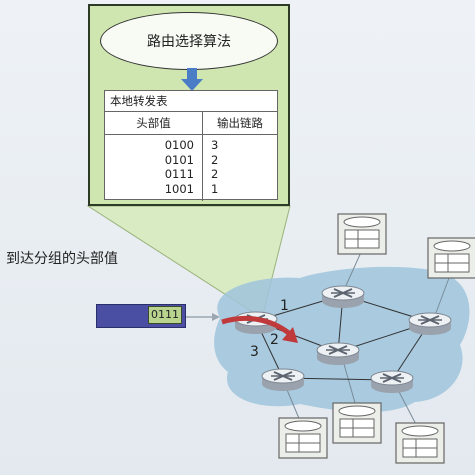 Image resolution: width=475 pixels, height=475 pixels. What do you see at coordinates (254, 352) in the screenshot?
I see `link-label-3: 3` at bounding box center [254, 352].